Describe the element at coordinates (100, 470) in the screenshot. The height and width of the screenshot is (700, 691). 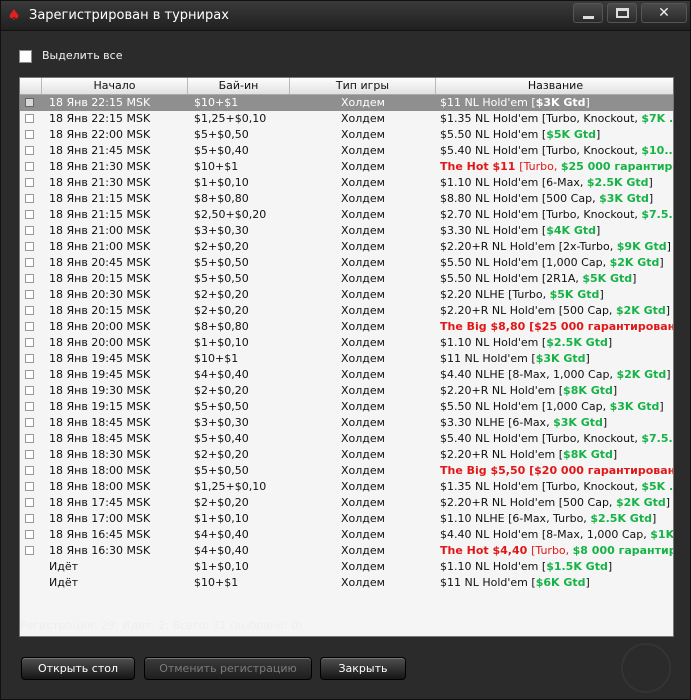
I see `cell-start: 18 Янв 18:00 MSK` at that location.